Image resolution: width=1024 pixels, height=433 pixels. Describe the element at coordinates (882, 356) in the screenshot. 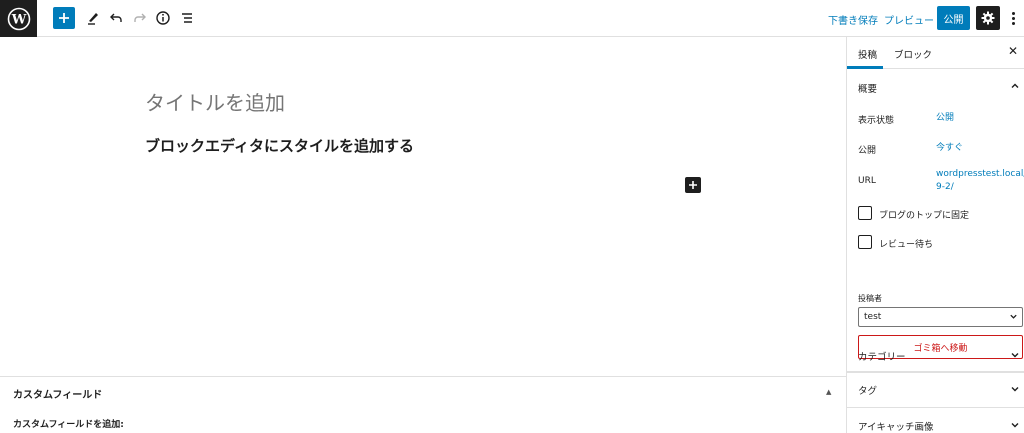

I see `categories-panel-title: カテゴリー` at that location.